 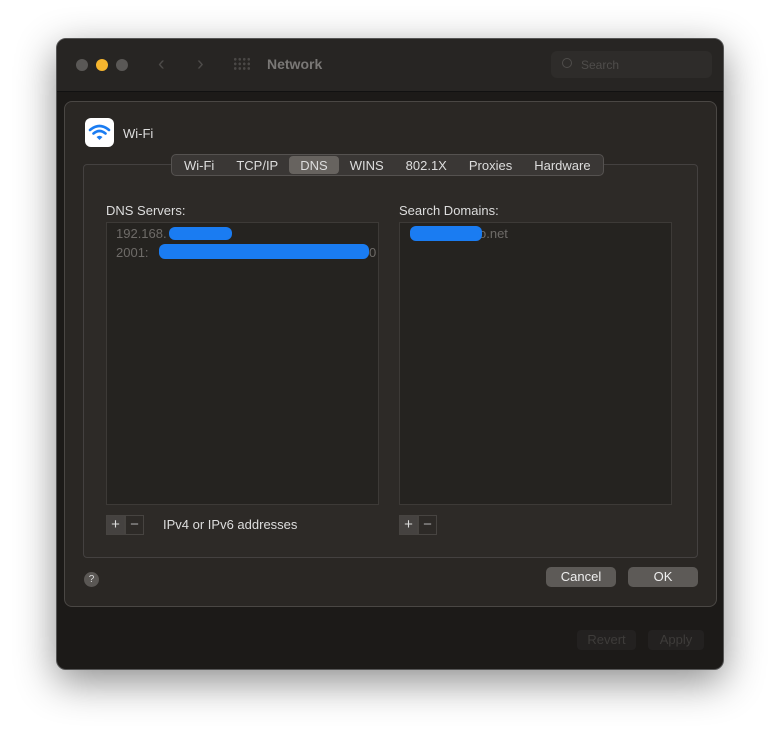 I want to click on dns-servers-list: 192.168. 2001: 0, so click(x=242, y=363).